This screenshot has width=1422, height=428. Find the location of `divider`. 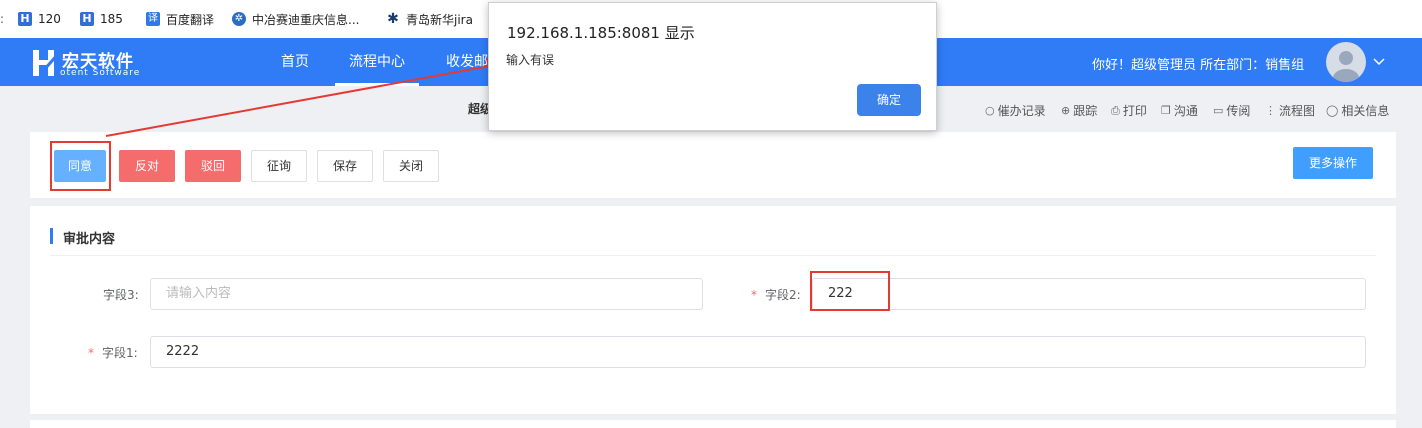

divider is located at coordinates (713, 255).